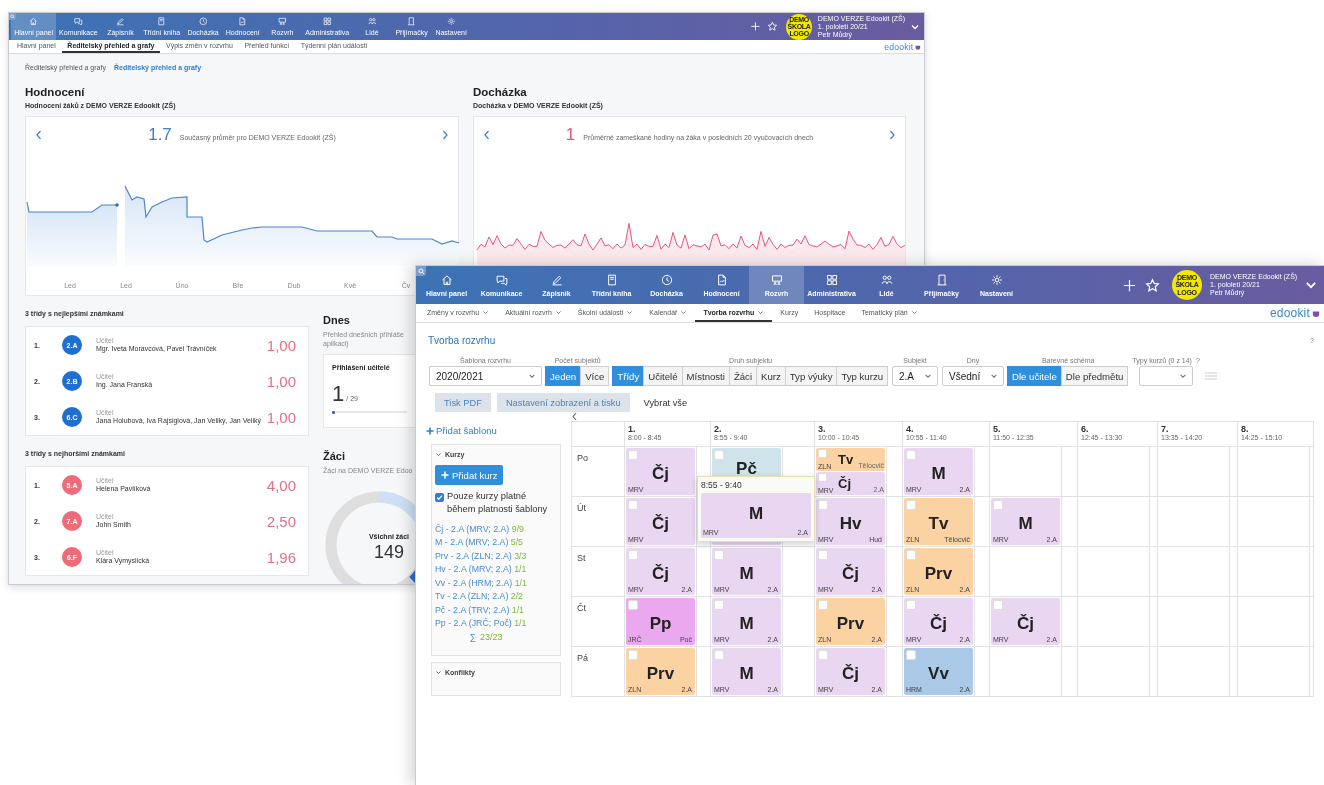  I want to click on period-number: 6., so click(1085, 429).